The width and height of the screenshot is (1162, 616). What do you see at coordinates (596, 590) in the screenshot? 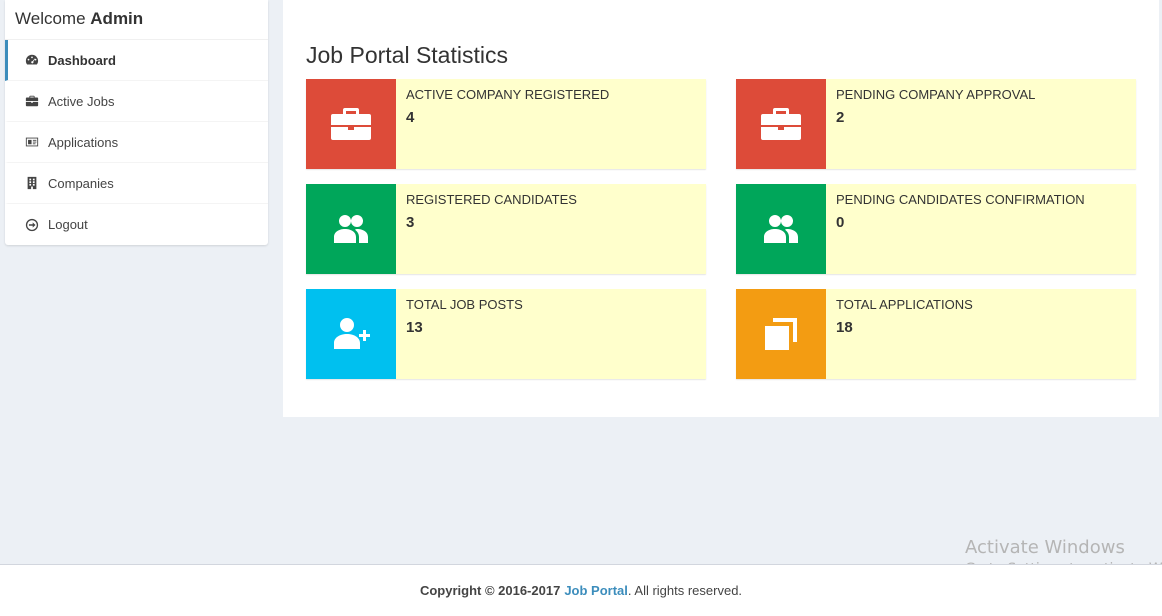
I see `footer-brand-link: Job Portal` at bounding box center [596, 590].